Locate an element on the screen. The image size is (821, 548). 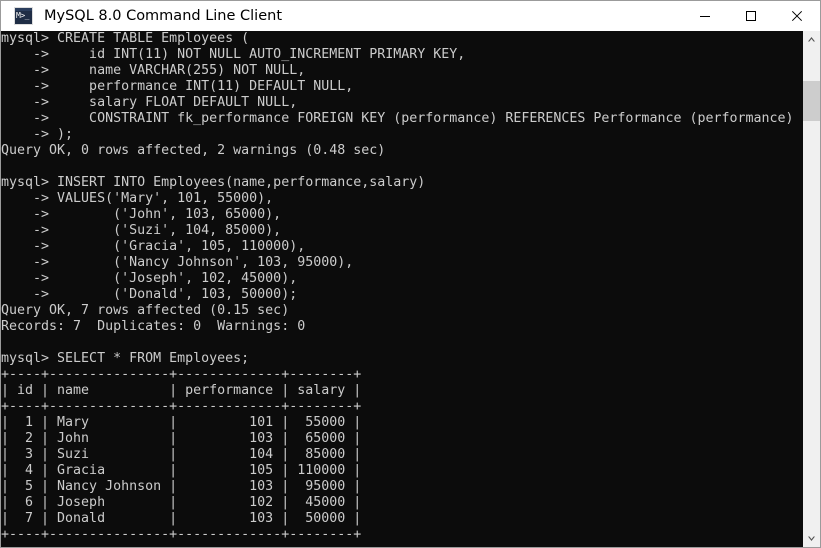
terminal-line: Records: 7 Duplicates: 0 Warnings: 0 is located at coordinates (153, 326).